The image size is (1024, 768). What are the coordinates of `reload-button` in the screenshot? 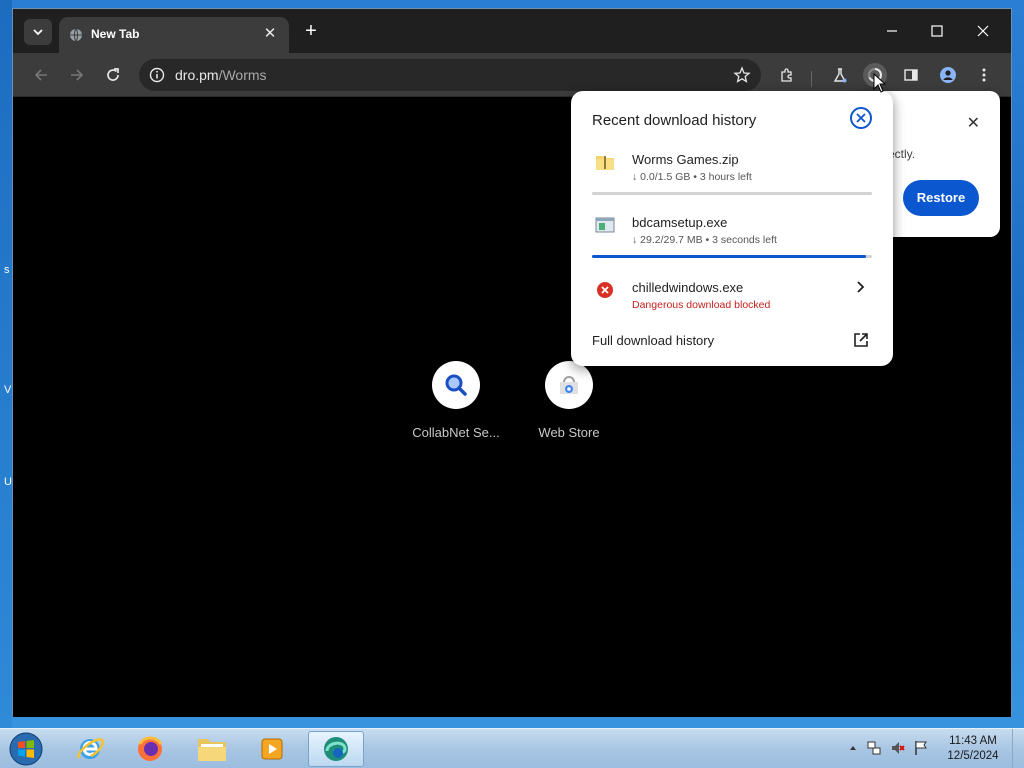 It's located at (113, 75).